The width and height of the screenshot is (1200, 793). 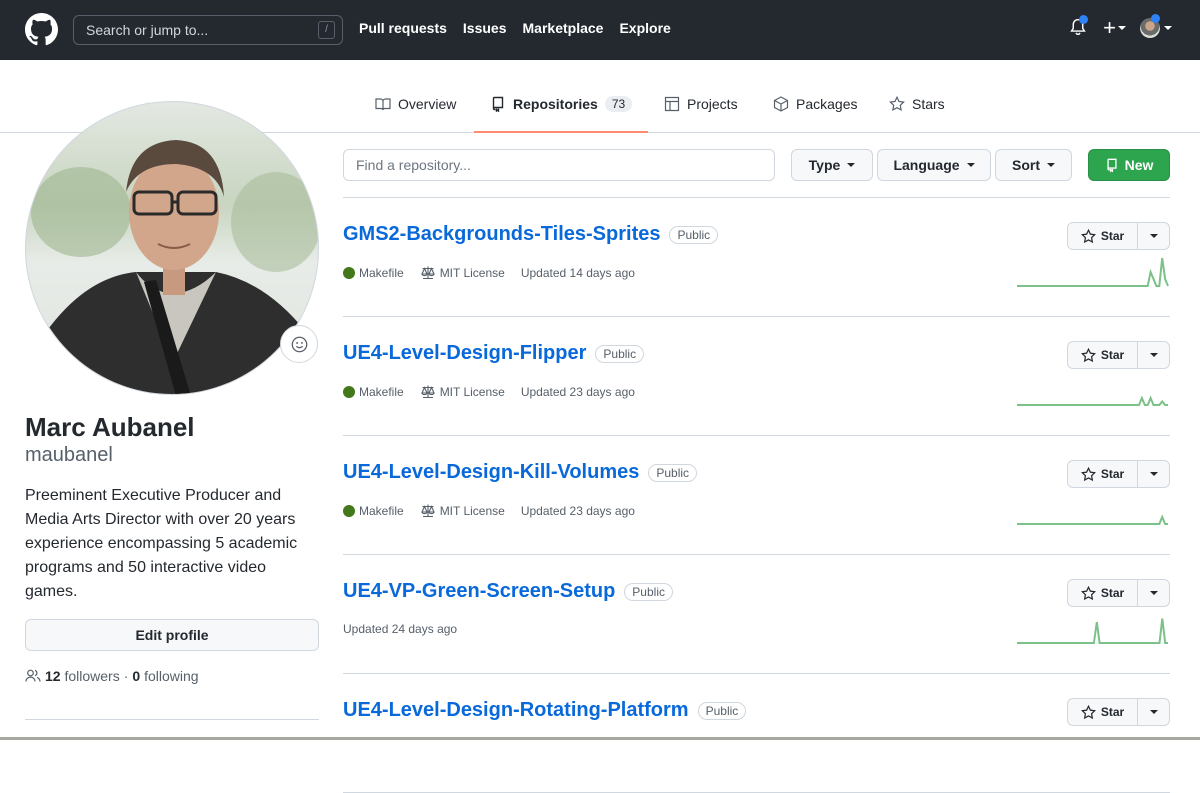 I want to click on language-filter-label: Language, so click(x=926, y=165).